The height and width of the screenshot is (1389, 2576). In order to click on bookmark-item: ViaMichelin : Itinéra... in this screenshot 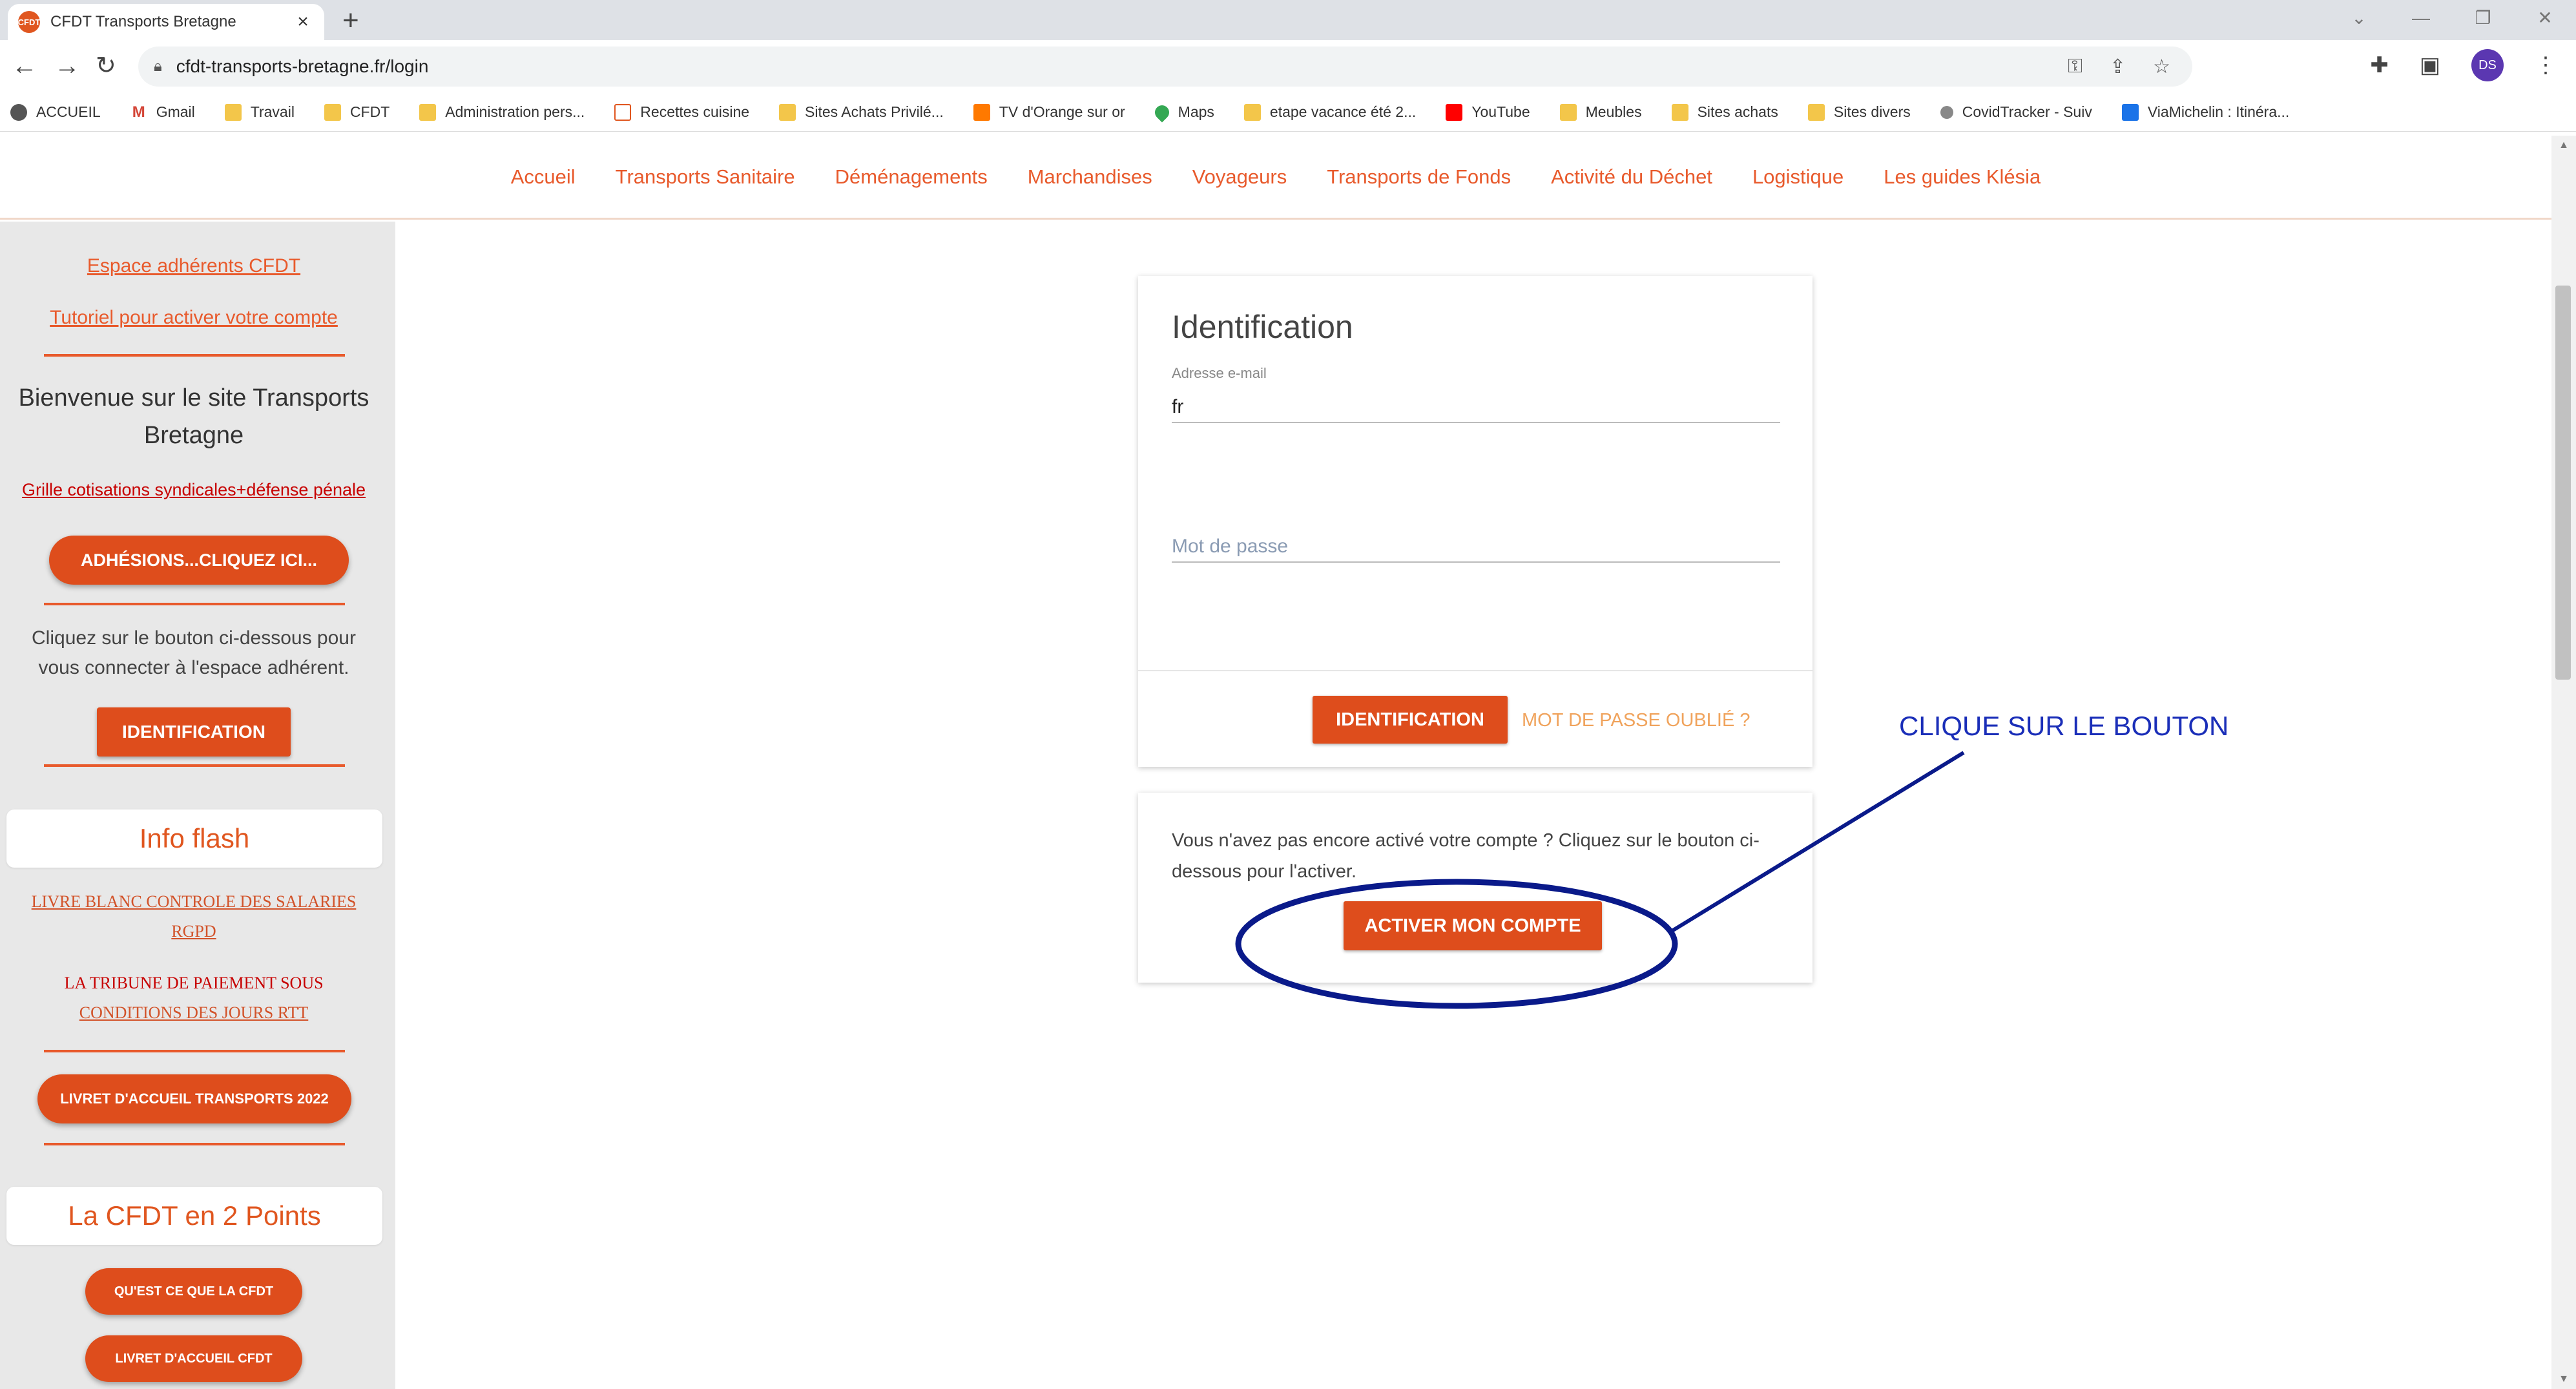, I will do `click(2205, 112)`.